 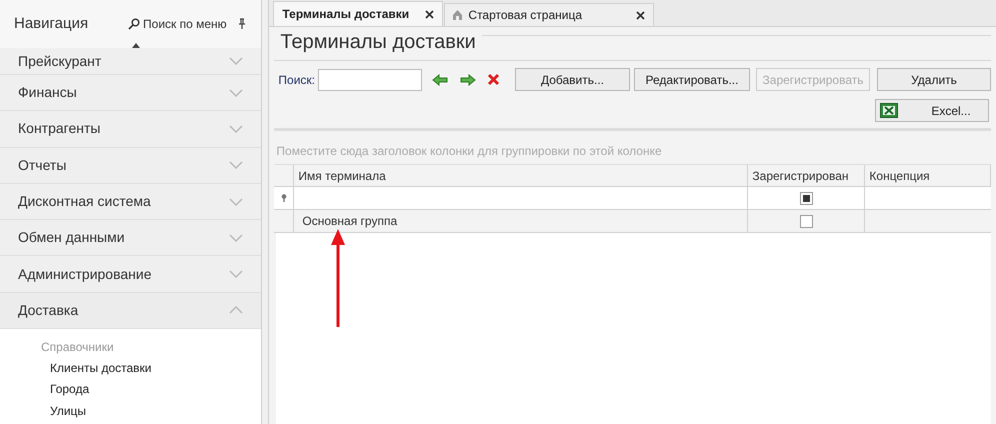 I want to click on group-panel-hint: Поместите сюда заголовок колонки для группировки по этой колонке, so click(x=632, y=148).